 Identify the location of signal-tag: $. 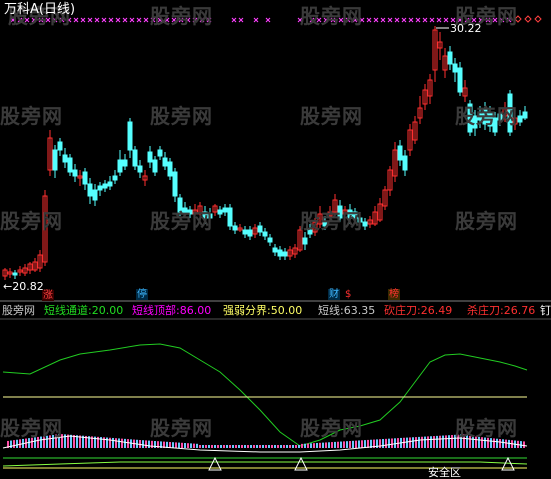
(348, 294).